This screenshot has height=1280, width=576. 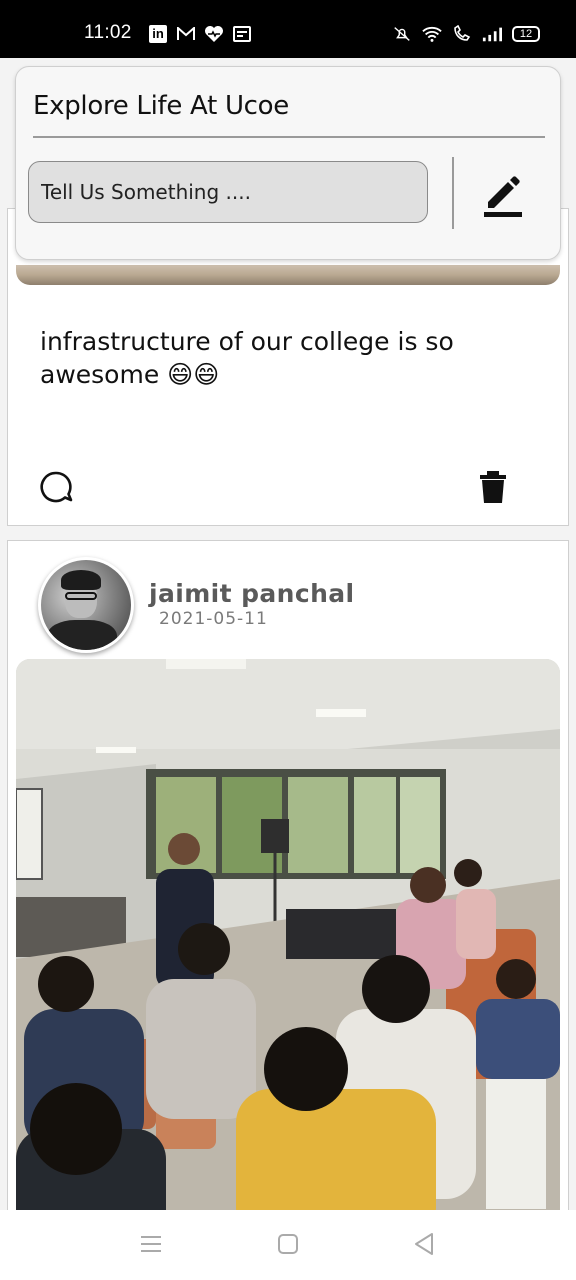 I want to click on wifi-call-icon, so click(x=462, y=34).